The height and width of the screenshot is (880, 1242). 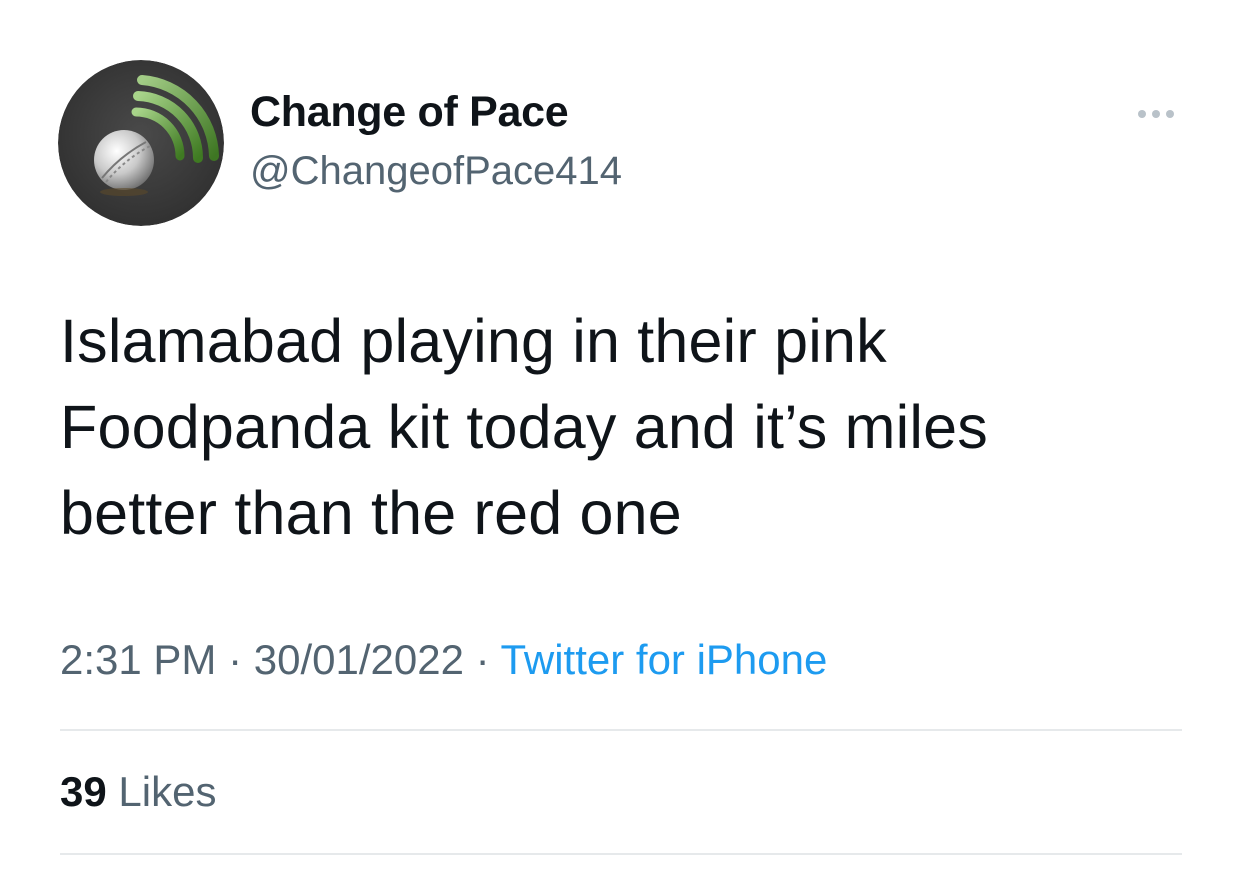 What do you see at coordinates (409, 112) in the screenshot?
I see `display-name: Change of Pace` at bounding box center [409, 112].